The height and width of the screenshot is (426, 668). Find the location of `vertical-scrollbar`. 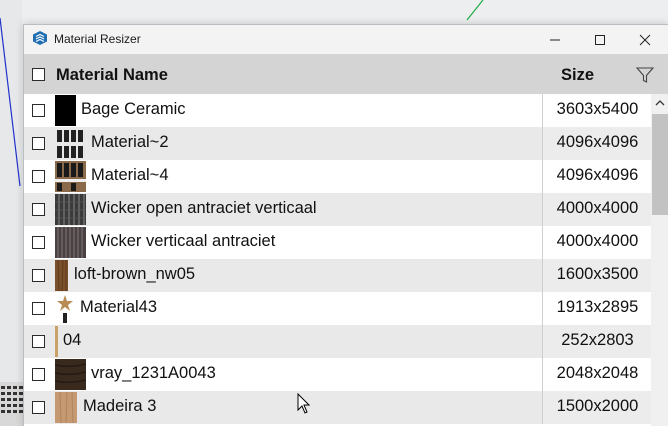

vertical-scrollbar is located at coordinates (659, 260).